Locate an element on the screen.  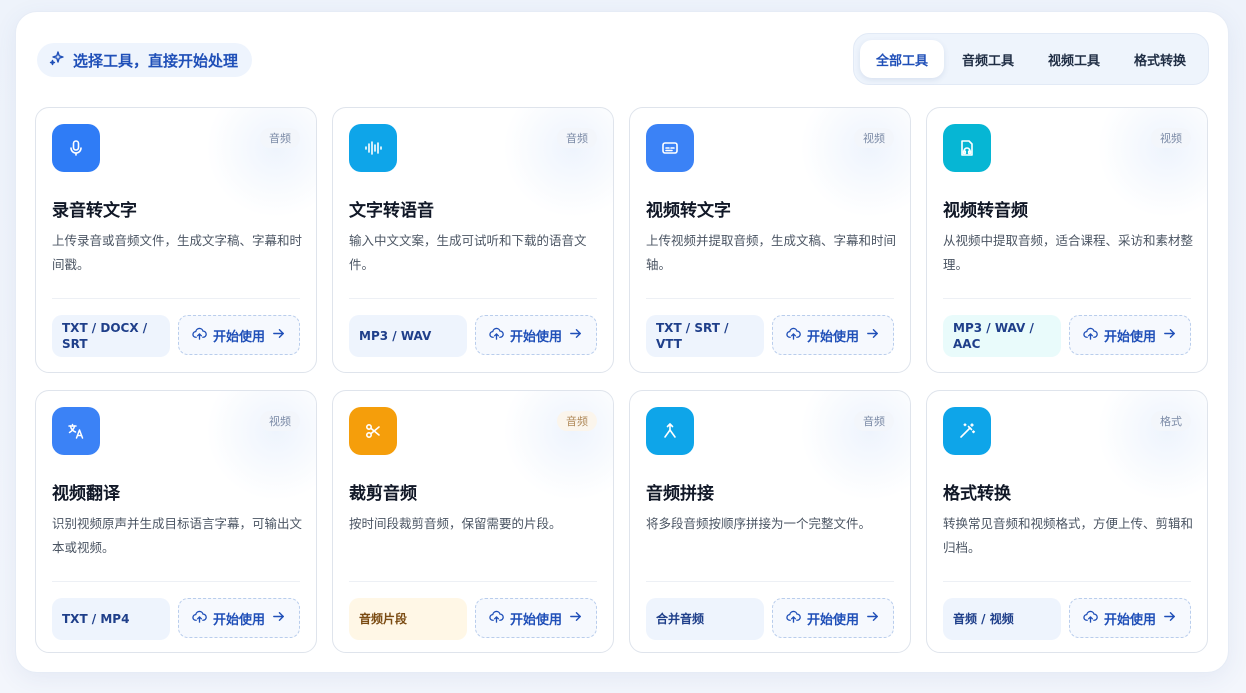
card-description: 识别视频原声并生成目标语言字幕，可输出文本或视频。 is located at coordinates (177, 535).